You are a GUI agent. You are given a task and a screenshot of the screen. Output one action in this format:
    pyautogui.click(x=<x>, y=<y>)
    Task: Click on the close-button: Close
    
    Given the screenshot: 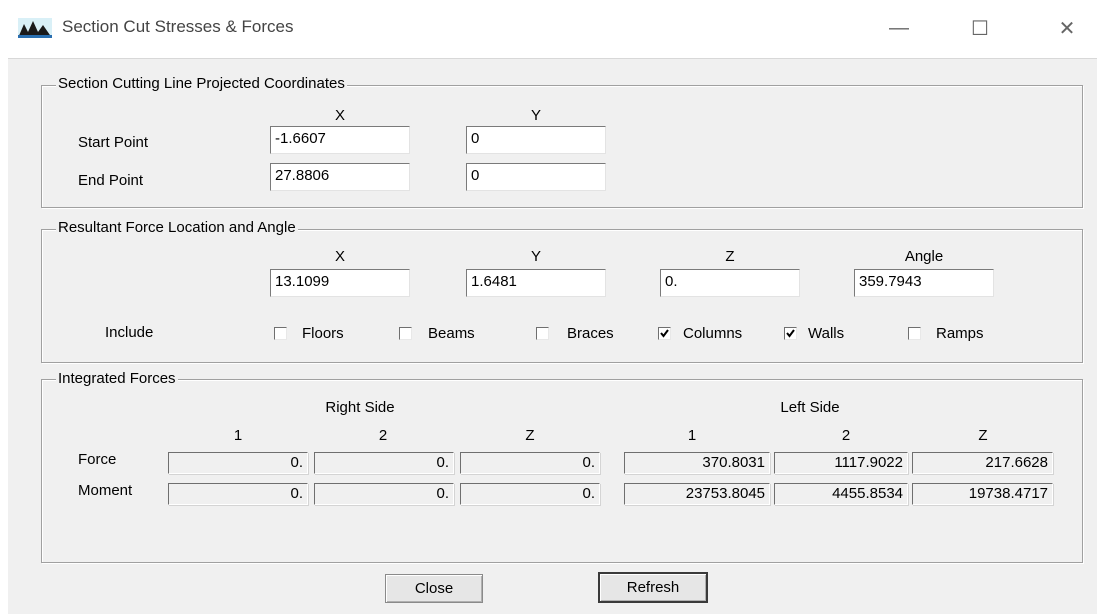 What is the action you would take?
    pyautogui.click(x=434, y=588)
    